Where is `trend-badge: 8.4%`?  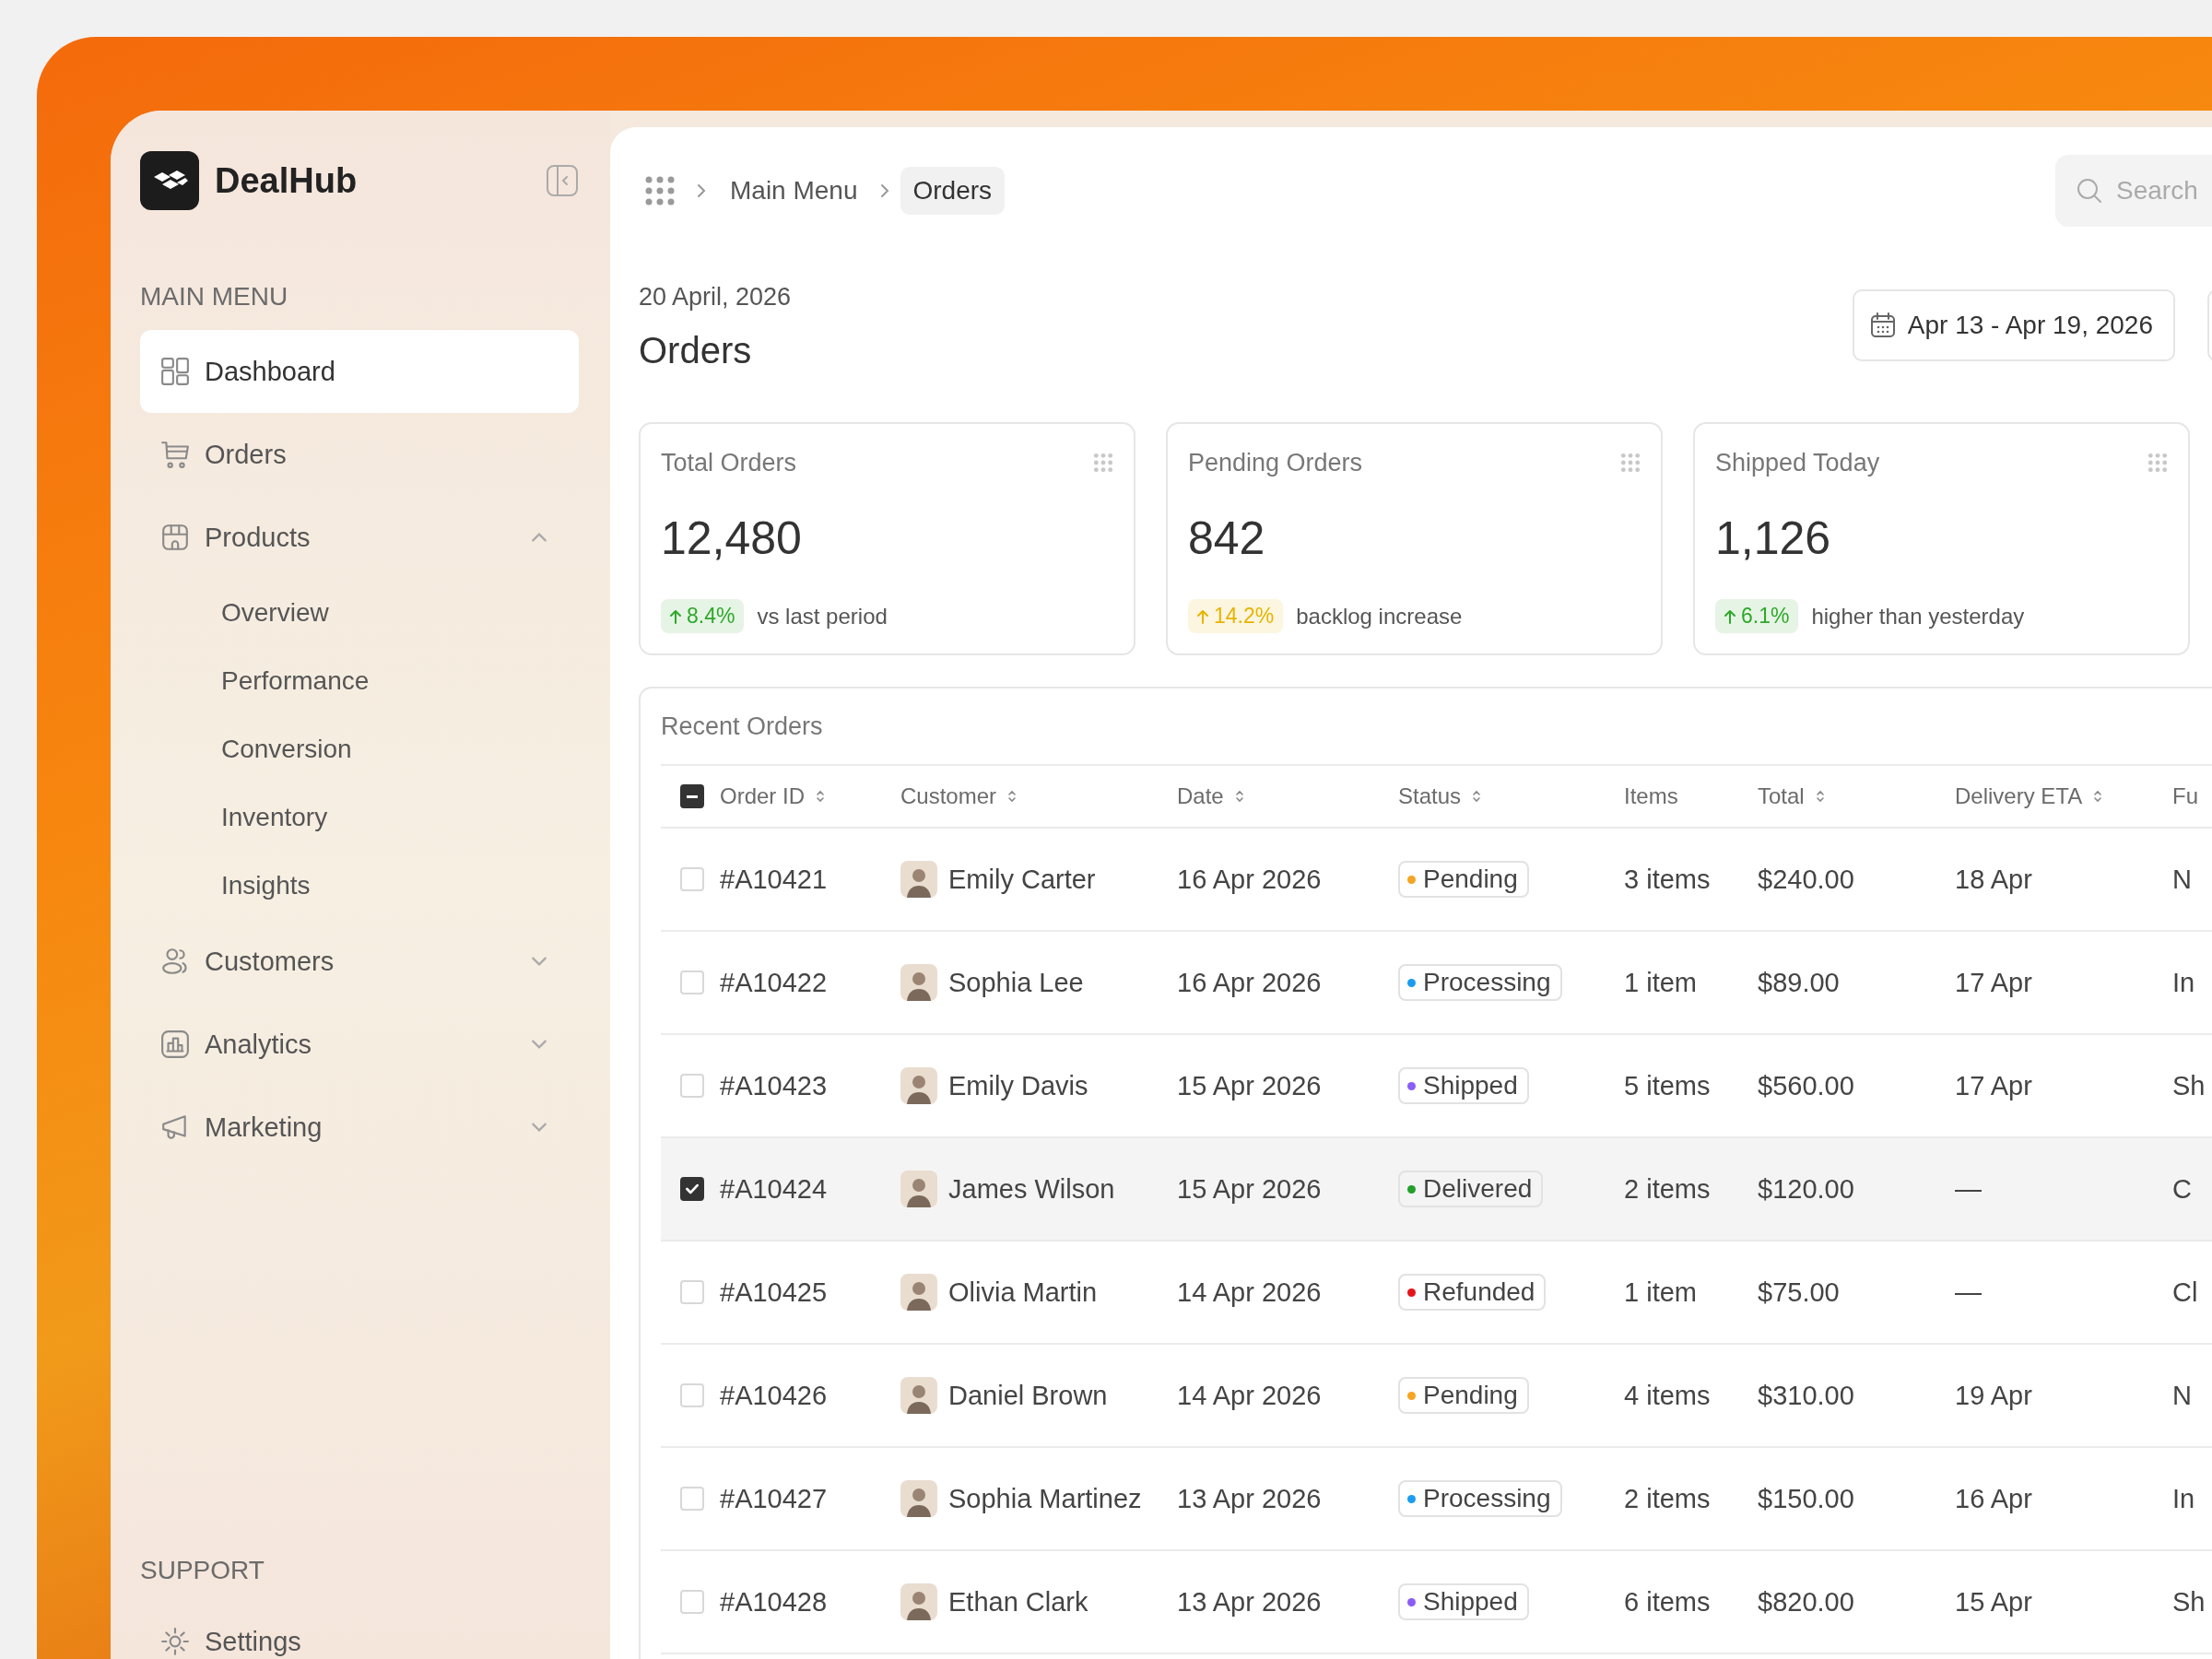 trend-badge: 8.4% is located at coordinates (703, 616).